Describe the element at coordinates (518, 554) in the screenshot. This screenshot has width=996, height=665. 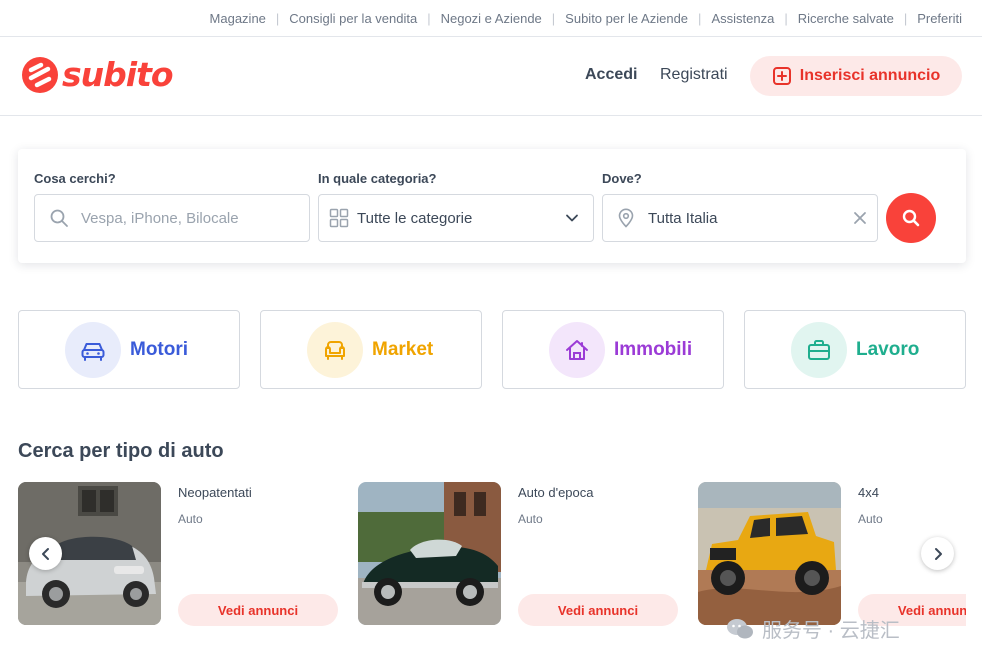
I see `car-type-card-auto-epoca: Auto d'epoca Auto Vedi annunci` at that location.